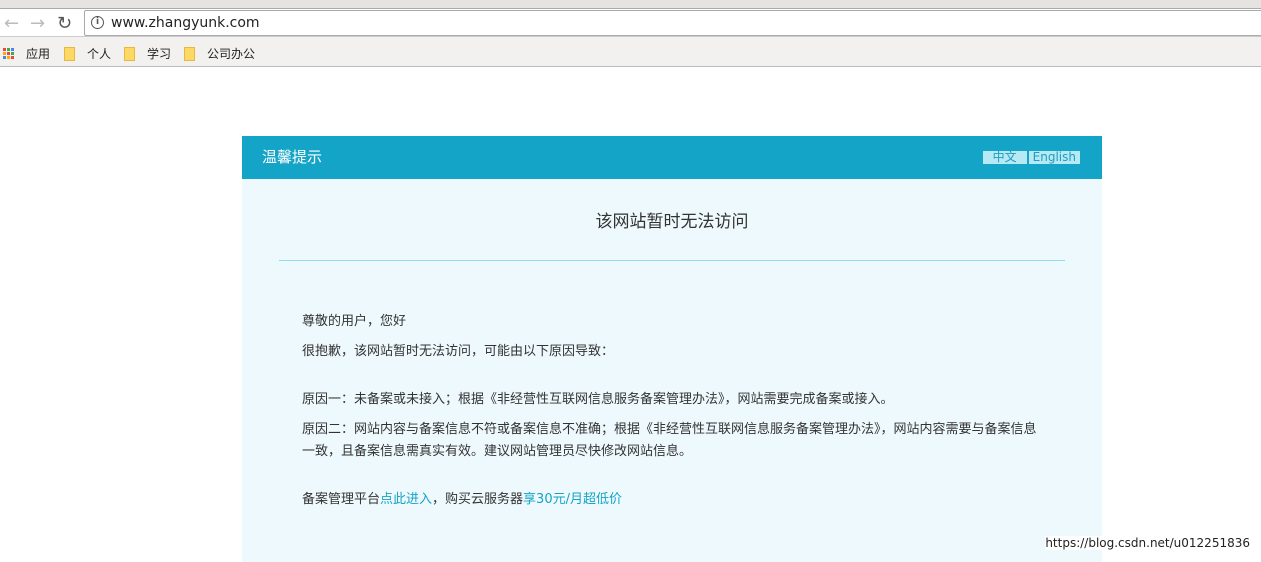  Describe the element at coordinates (37, 23) in the screenshot. I see `forward-button: →` at that location.